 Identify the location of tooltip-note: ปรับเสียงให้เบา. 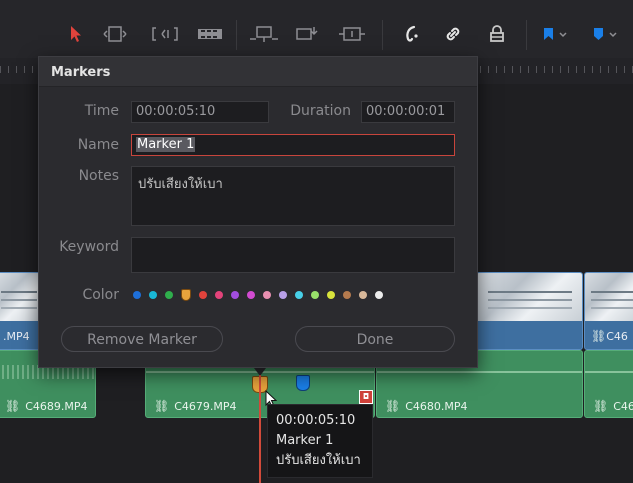
(318, 460).